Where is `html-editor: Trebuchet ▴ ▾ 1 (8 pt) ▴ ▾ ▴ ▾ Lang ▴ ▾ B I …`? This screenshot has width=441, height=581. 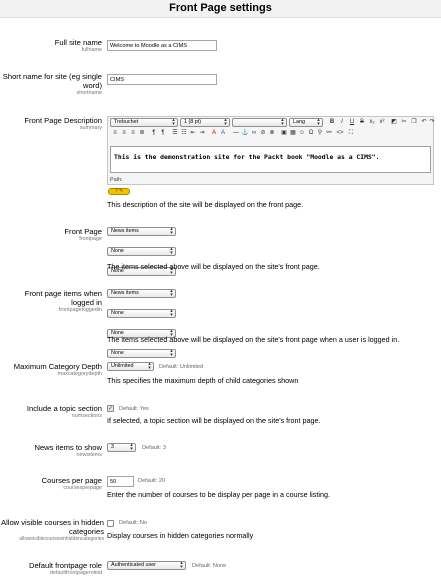 html-editor: Trebuchet ▴ ▾ 1 (8 pt) ▴ ▾ ▴ ▾ Lang ▴ ▾ B I … is located at coordinates (271, 150).